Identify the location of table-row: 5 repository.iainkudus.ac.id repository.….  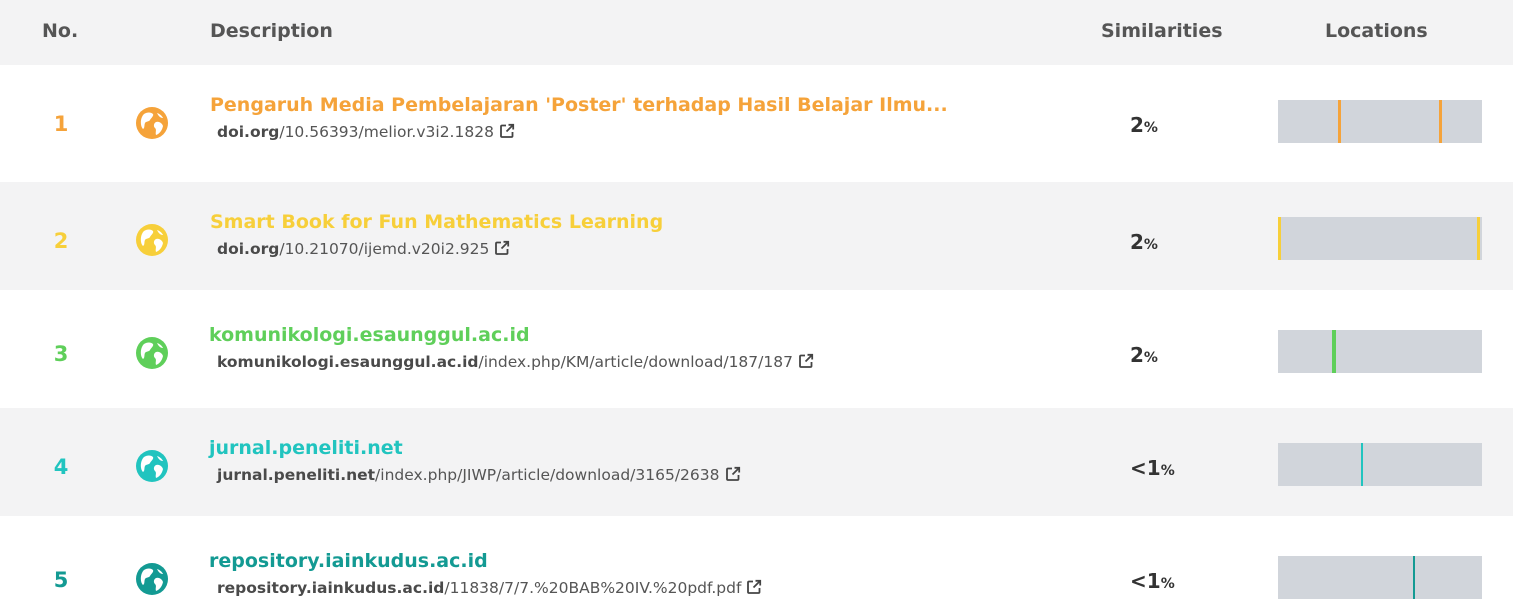
(756, 565).